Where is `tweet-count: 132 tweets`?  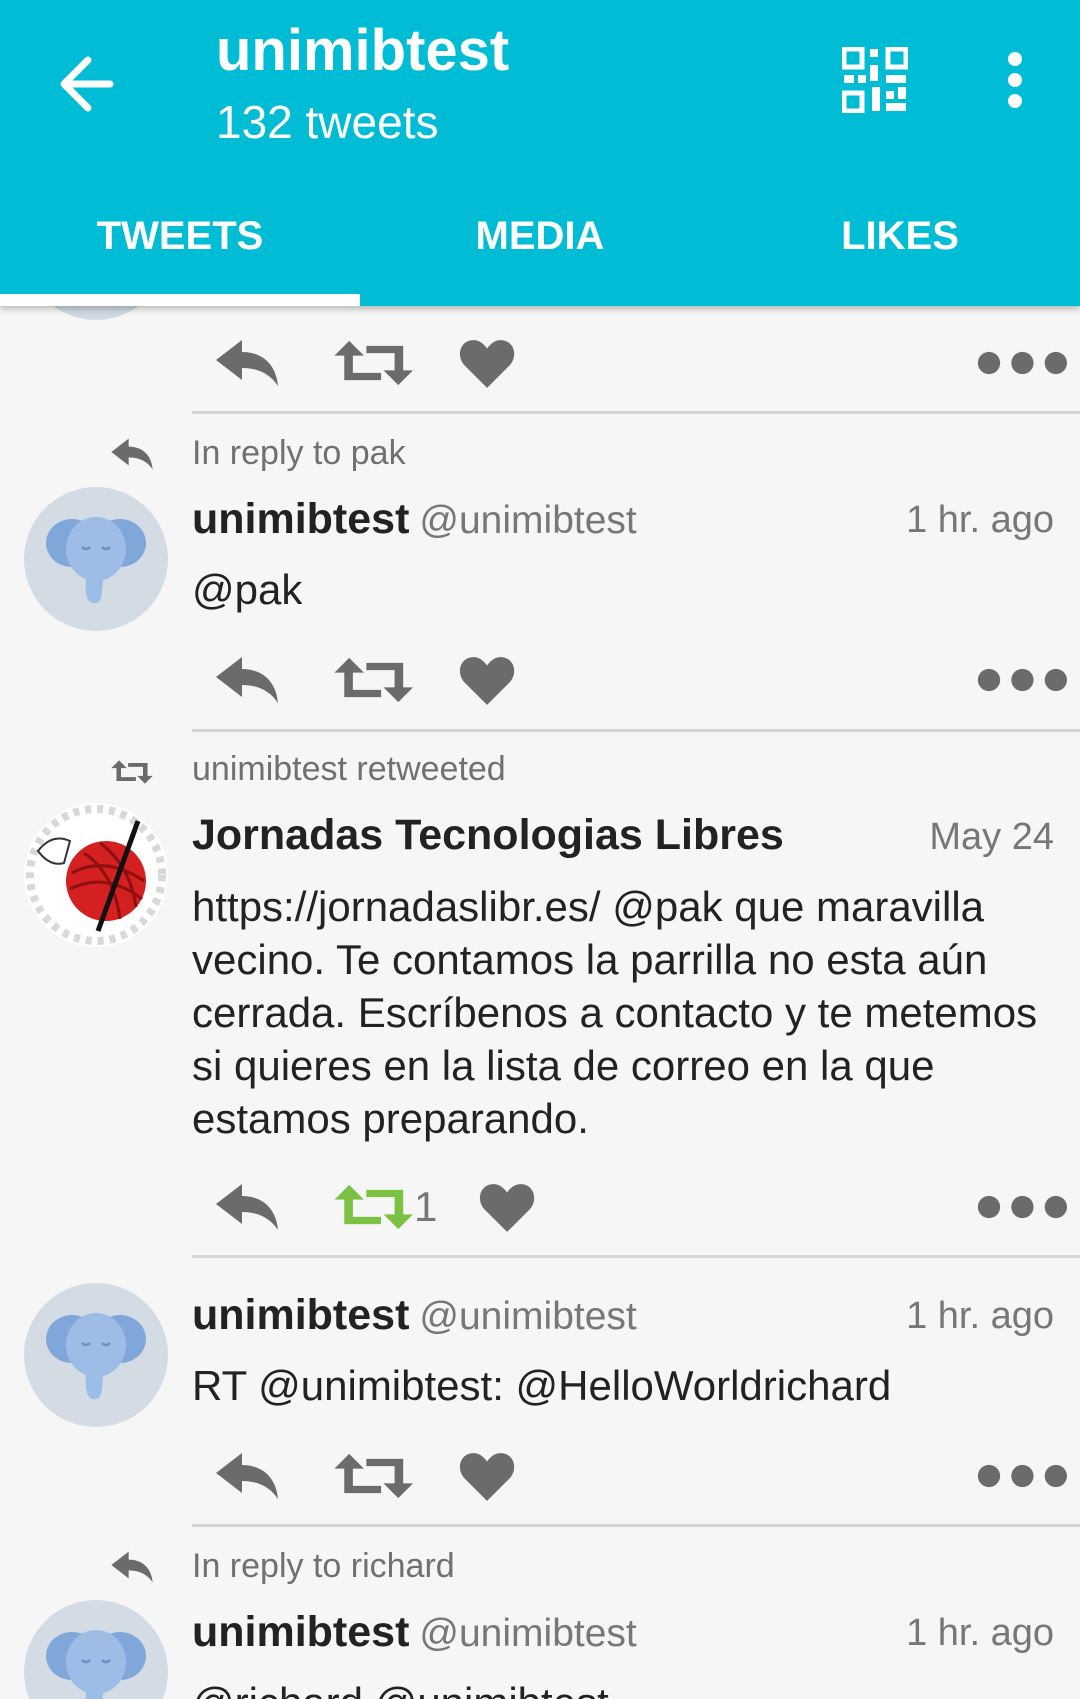 tweet-count: 132 tweets is located at coordinates (327, 122).